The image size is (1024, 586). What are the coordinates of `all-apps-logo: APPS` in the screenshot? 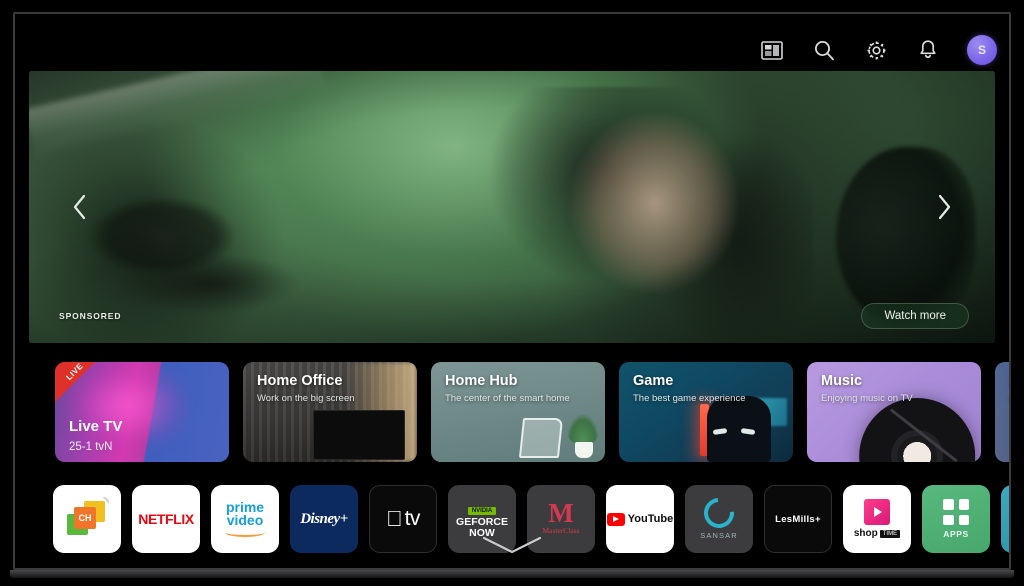 It's located at (956, 519).